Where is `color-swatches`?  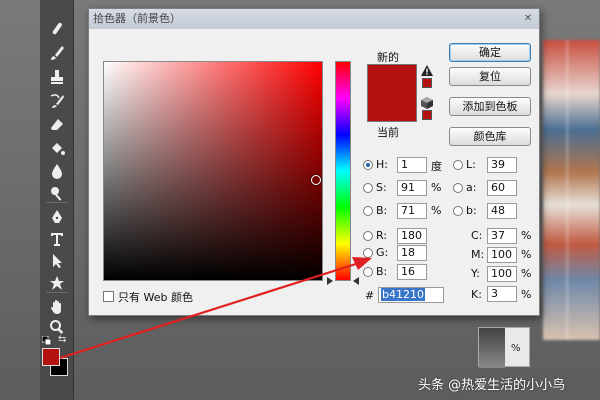
color-swatches is located at coordinates (56, 363).